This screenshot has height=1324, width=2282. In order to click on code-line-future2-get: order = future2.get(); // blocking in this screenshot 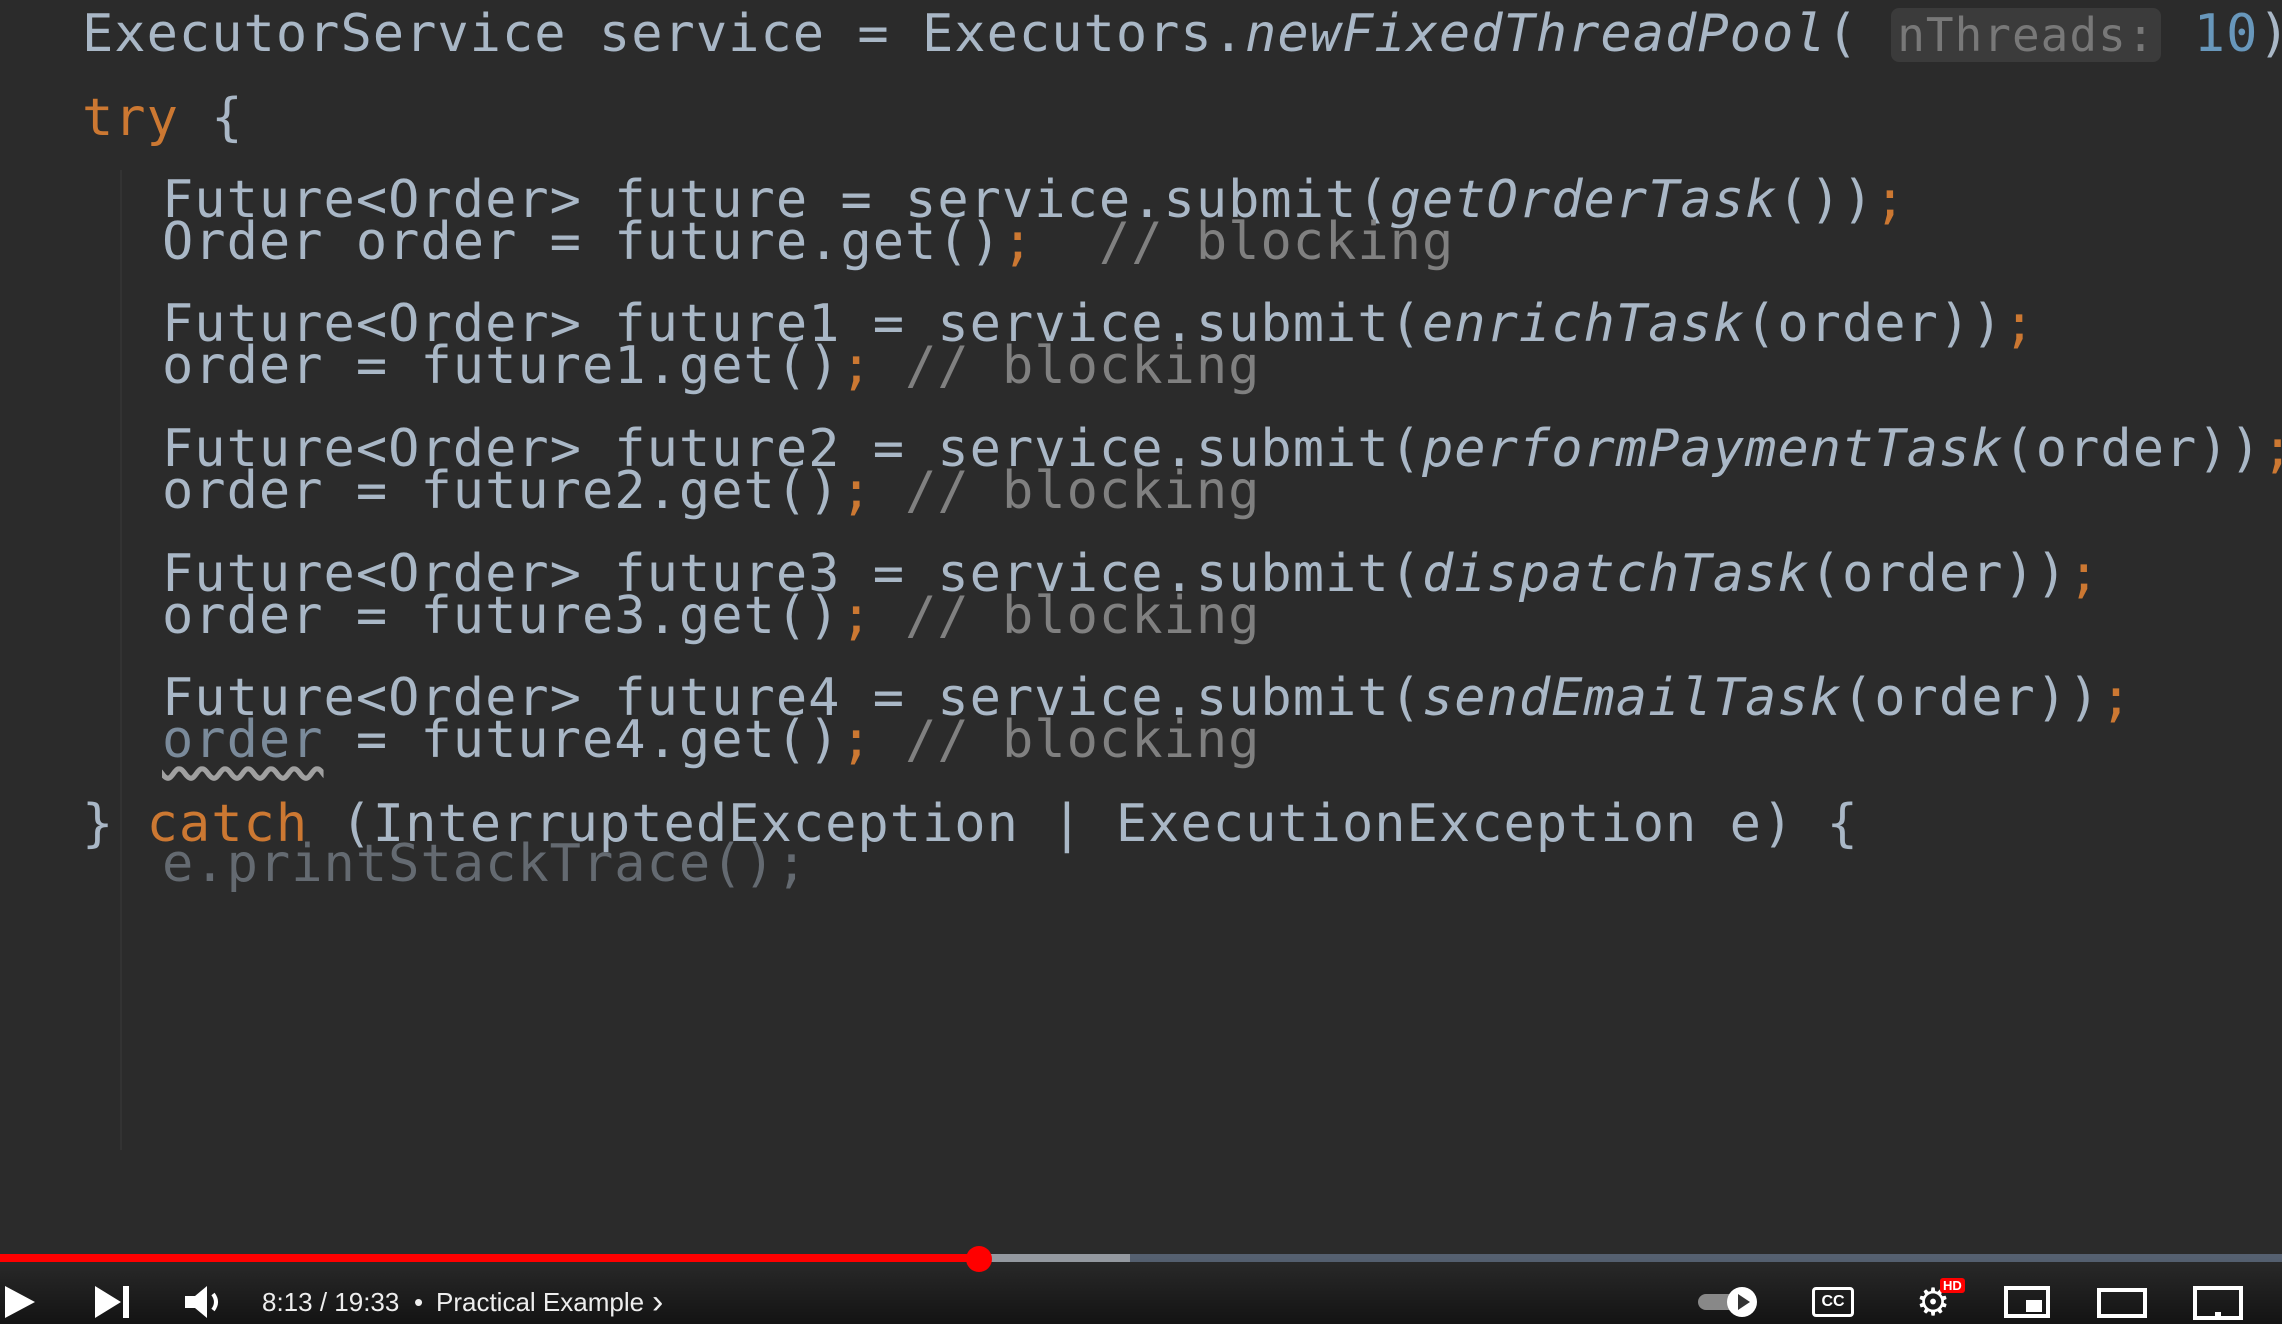, I will do `click(711, 491)`.